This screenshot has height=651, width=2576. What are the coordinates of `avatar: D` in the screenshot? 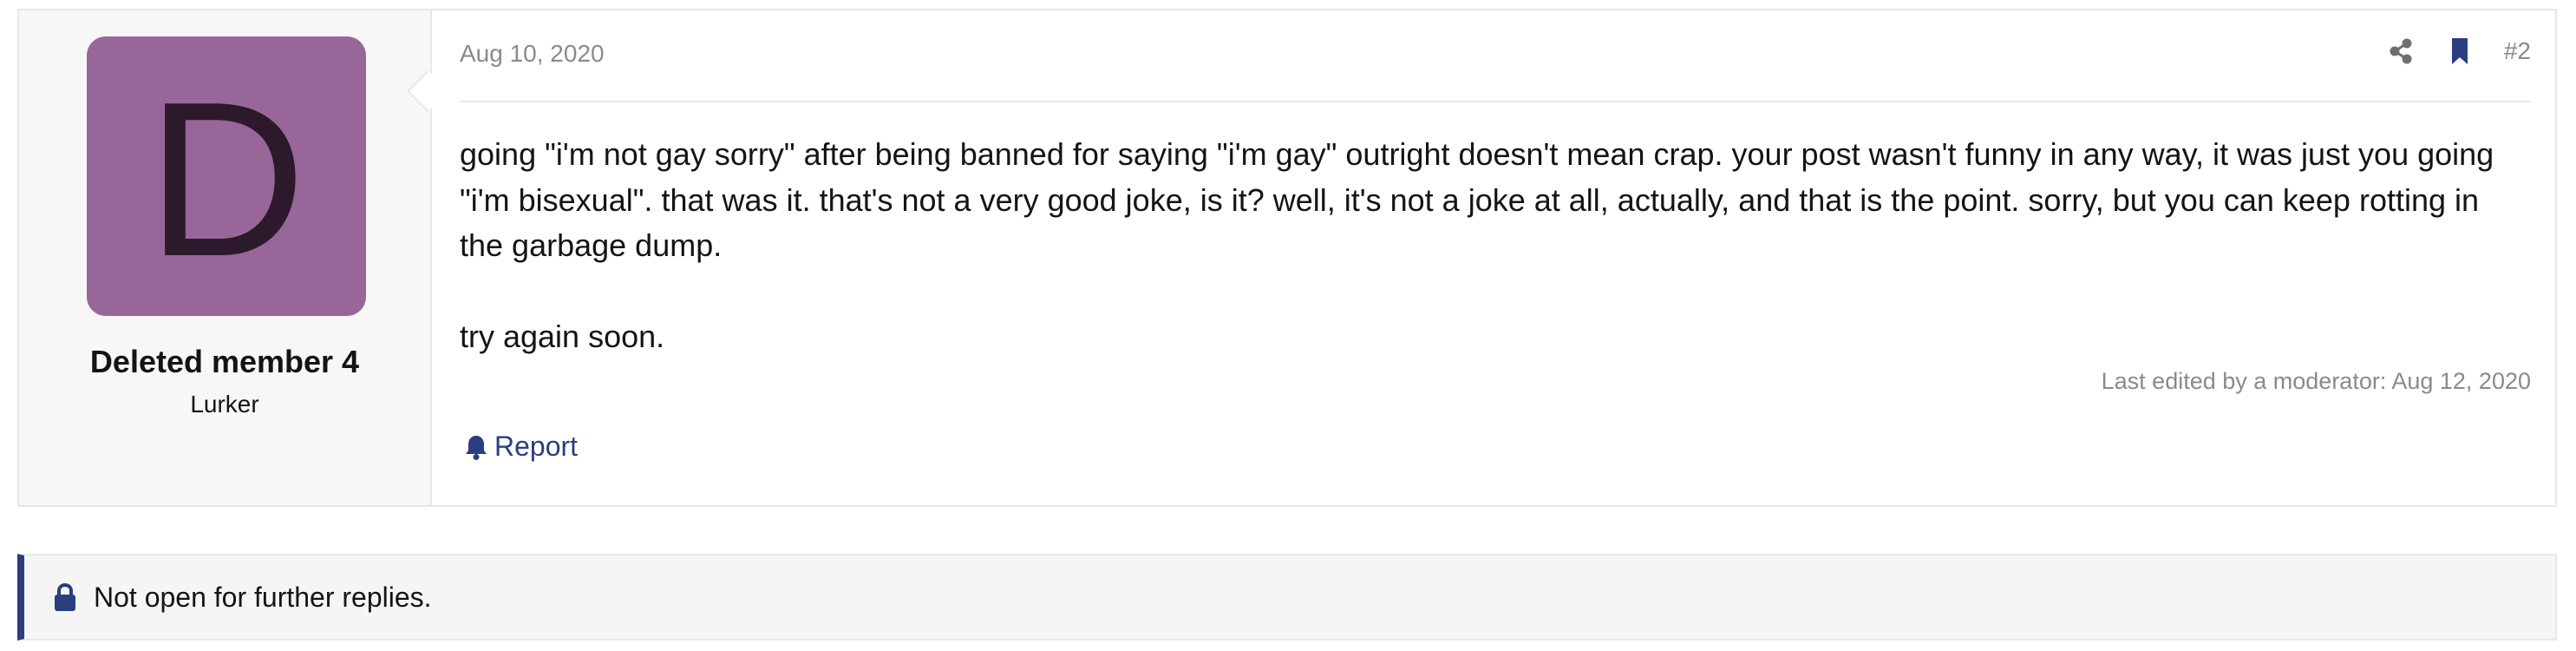 It's located at (226, 176).